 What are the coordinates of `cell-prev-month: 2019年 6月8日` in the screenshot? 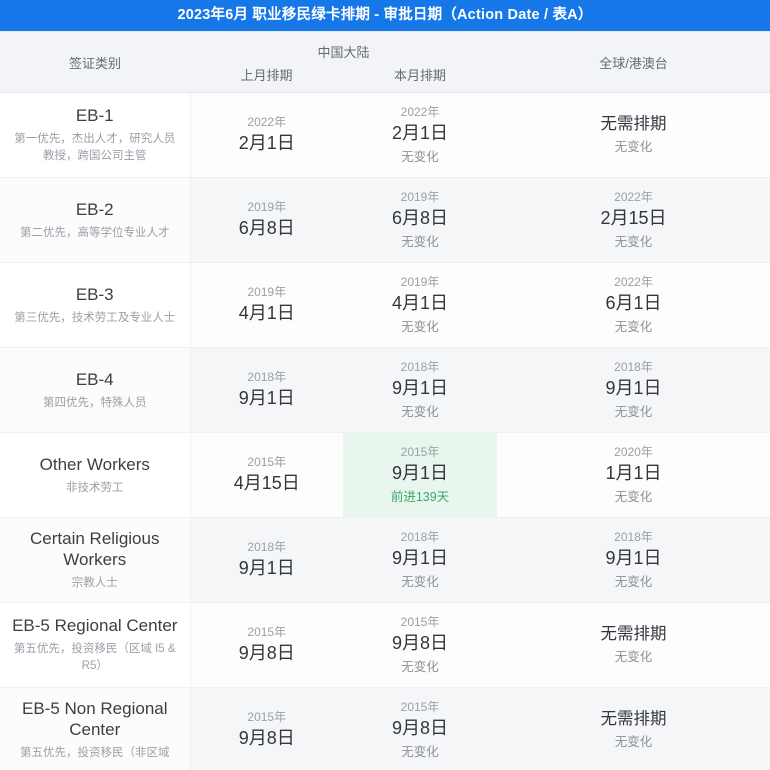 It's located at (266, 220).